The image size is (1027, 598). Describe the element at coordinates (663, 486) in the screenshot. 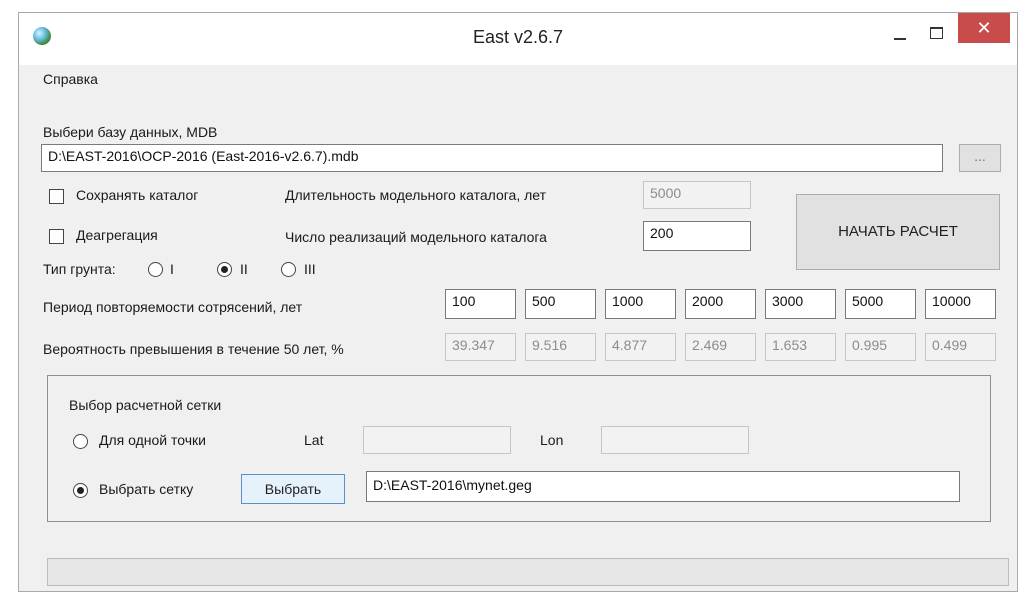

I see `grid-path-input: D:\EAST-2016\mynet.geg` at that location.